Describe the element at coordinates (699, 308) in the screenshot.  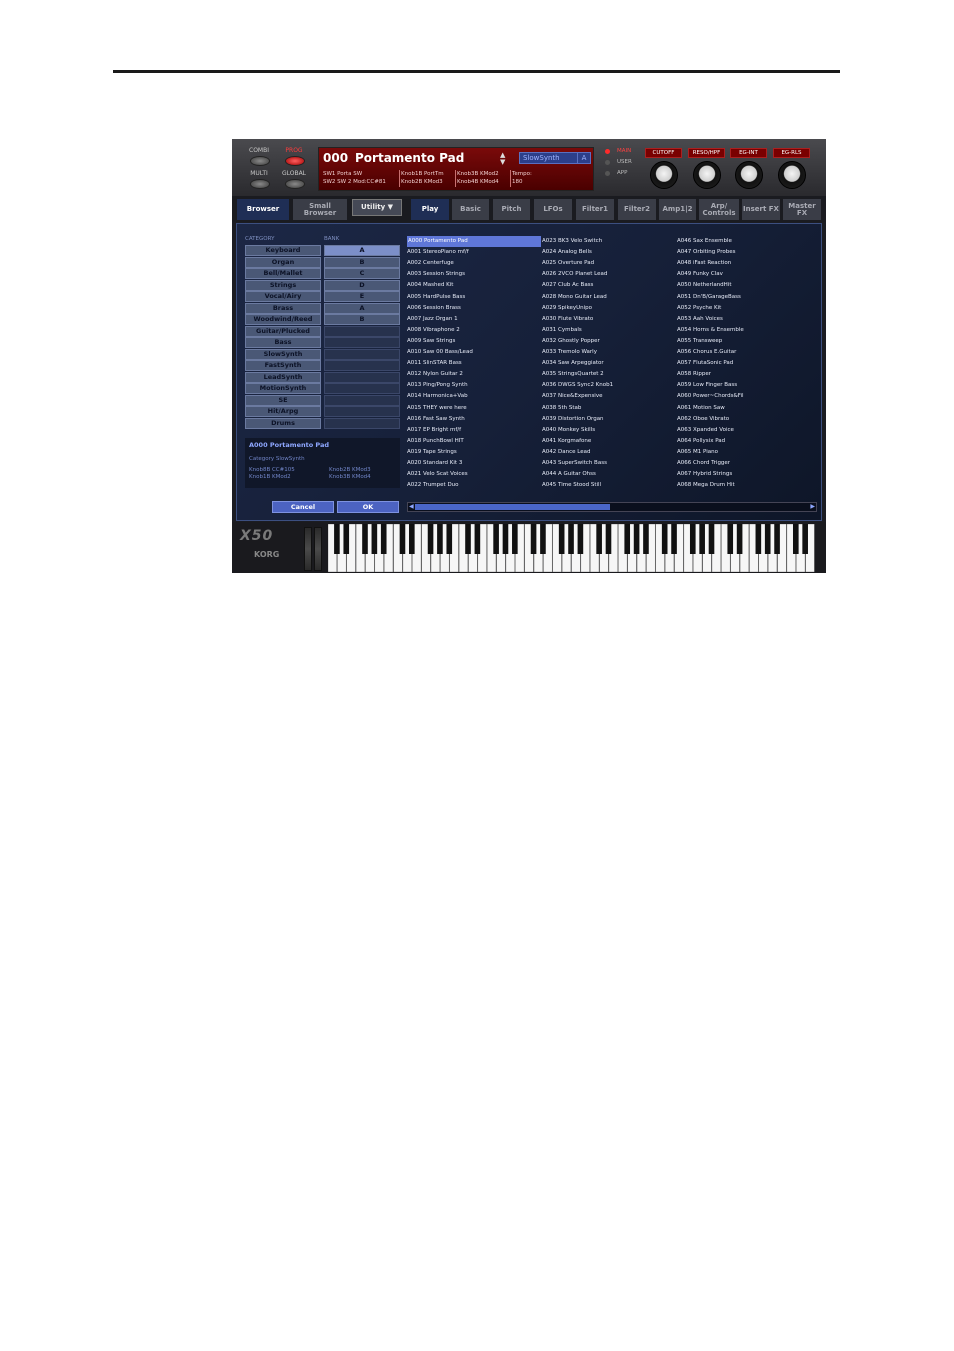
I see `program-item: A052 Psyche Kit` at that location.